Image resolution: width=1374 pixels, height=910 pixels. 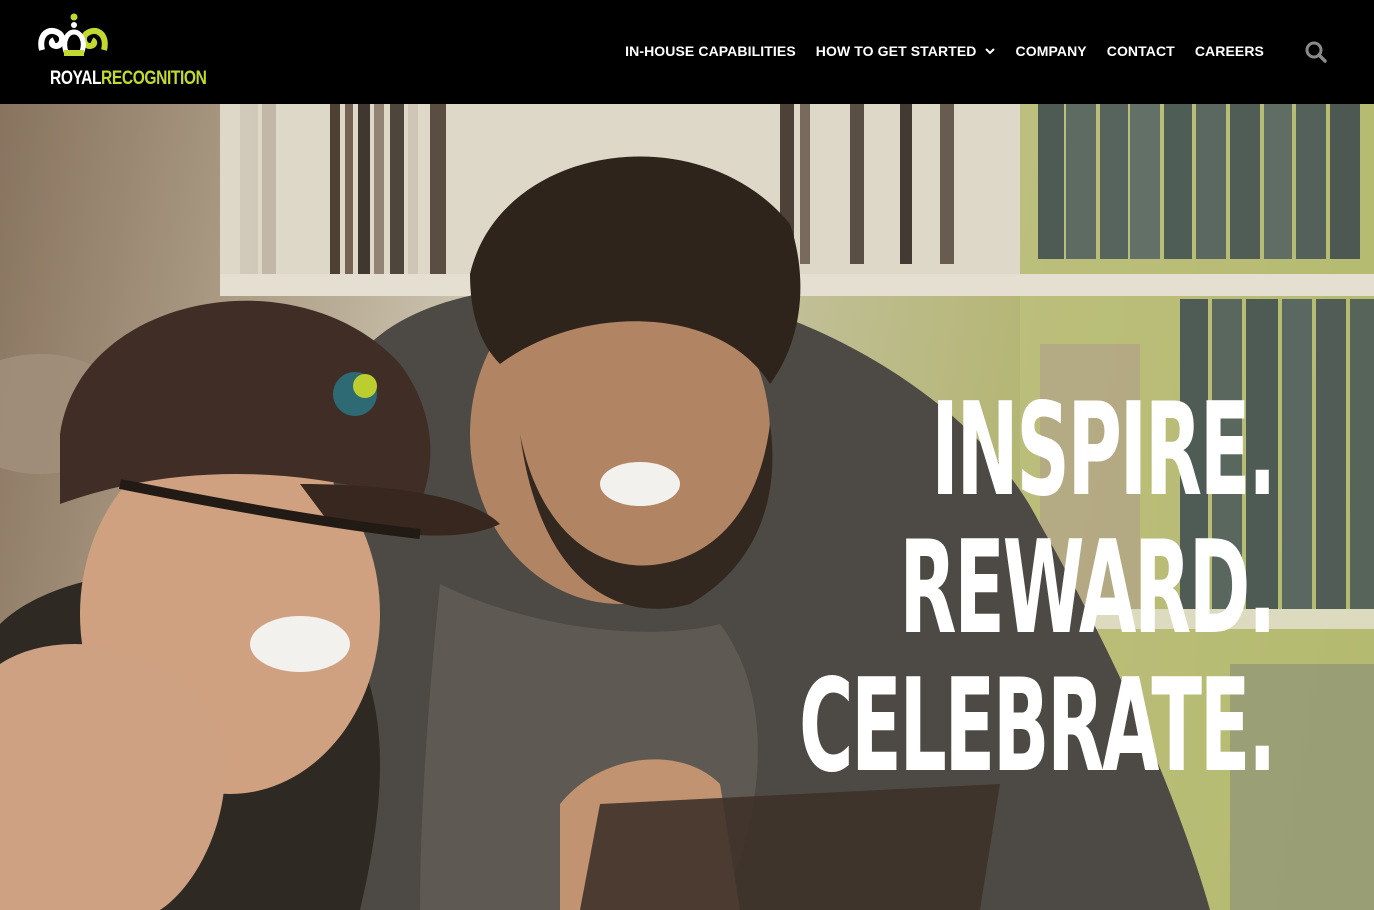 I want to click on brand-wordmark: ROYALRECOGNITION, so click(x=128, y=79).